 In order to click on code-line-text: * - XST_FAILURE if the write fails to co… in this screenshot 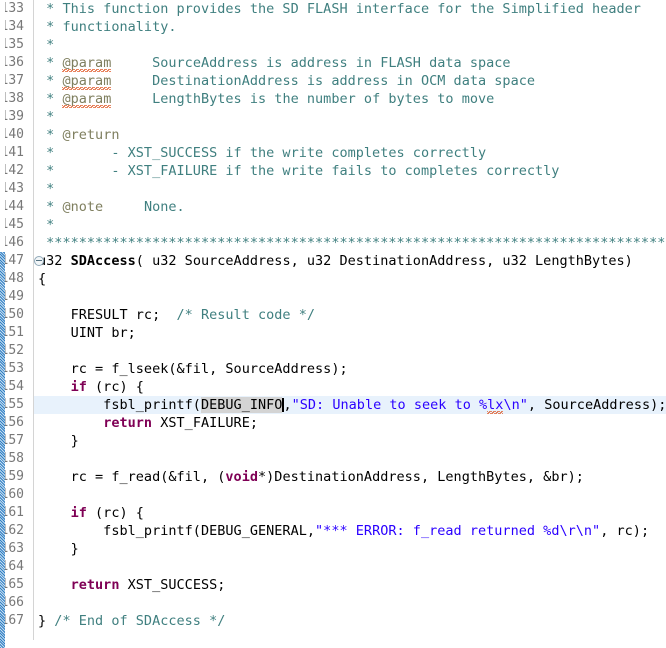, I will do `click(298, 171)`.